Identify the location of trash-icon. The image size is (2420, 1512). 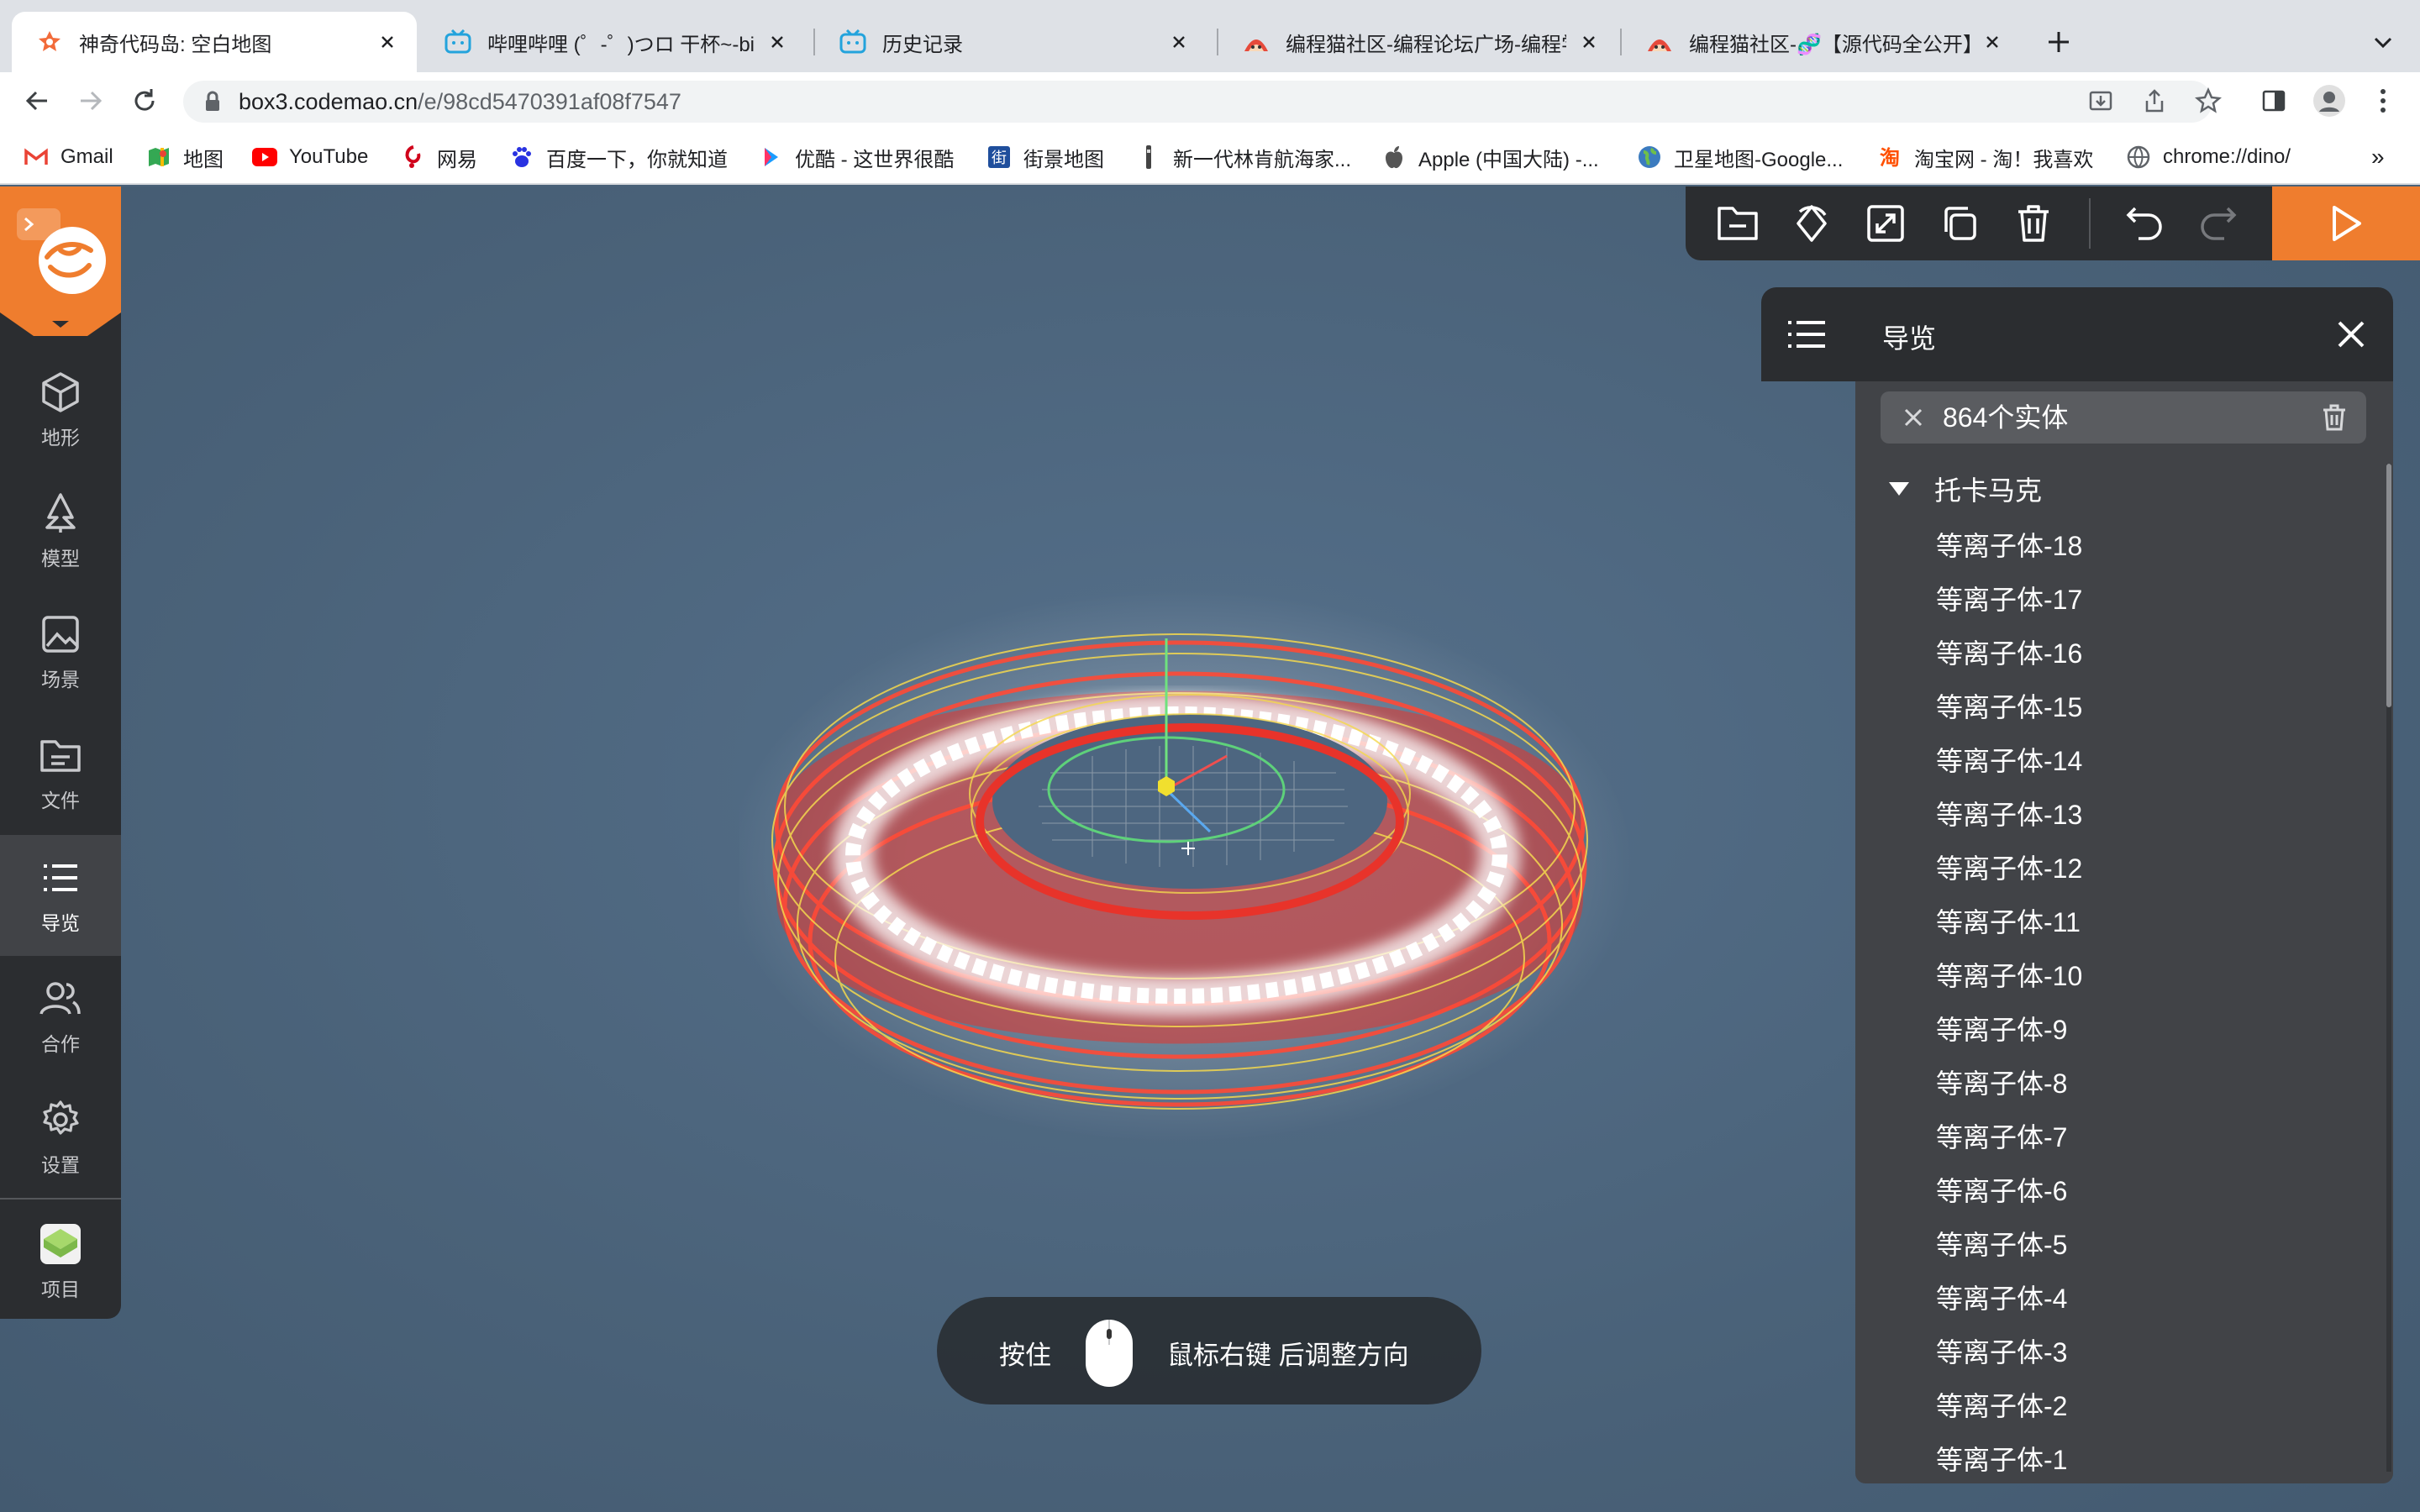
(2335, 417).